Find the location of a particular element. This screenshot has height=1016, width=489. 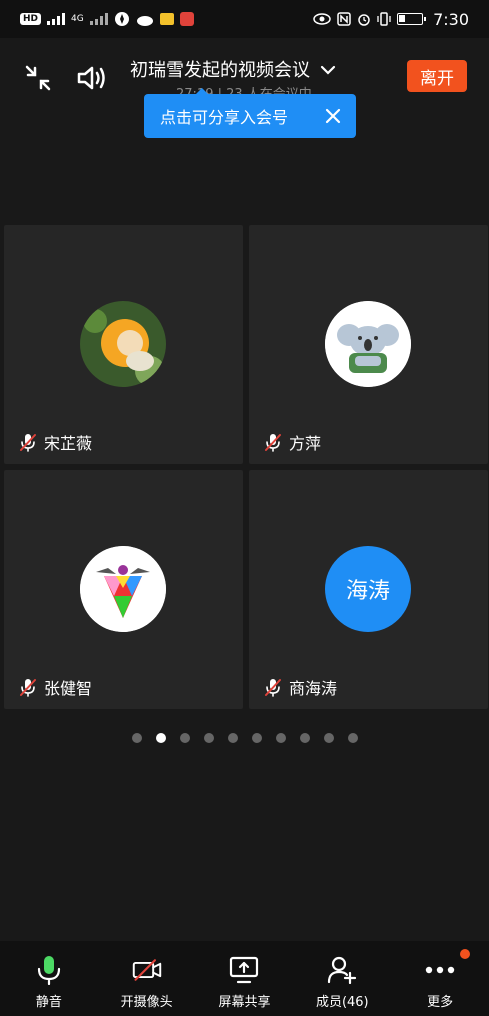

meeting-header: 初瑞雪发起的视频会议 27:19 | 23 人在会议中 离开 点击可分享入会号 is located at coordinates (244, 88).